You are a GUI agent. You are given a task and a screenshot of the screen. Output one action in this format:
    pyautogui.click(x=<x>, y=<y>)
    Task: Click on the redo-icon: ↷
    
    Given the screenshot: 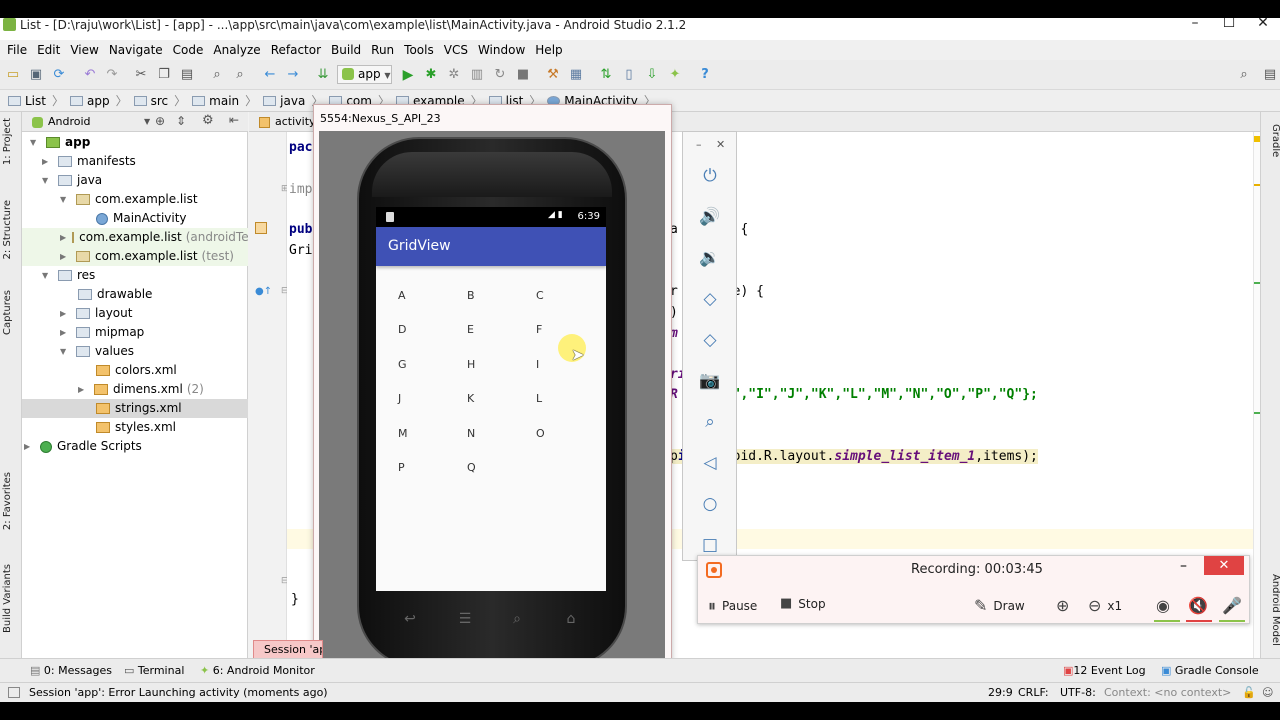 What is the action you would take?
    pyautogui.click(x=112, y=75)
    